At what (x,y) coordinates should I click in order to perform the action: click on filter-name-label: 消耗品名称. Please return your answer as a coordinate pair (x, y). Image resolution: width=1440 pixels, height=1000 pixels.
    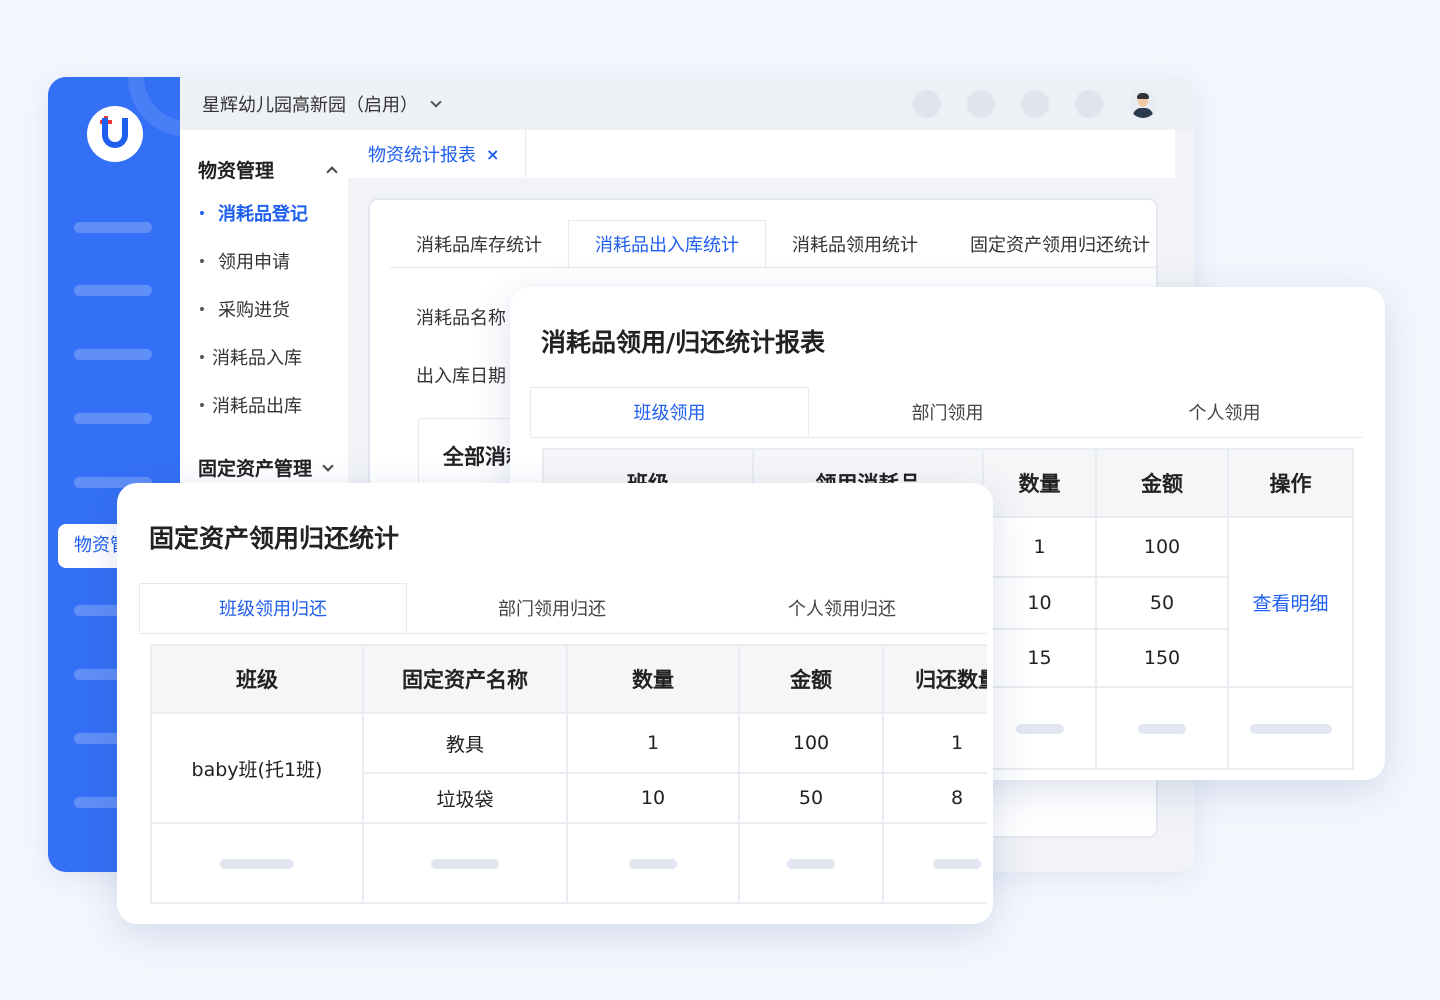
    Looking at the image, I should click on (461, 318).